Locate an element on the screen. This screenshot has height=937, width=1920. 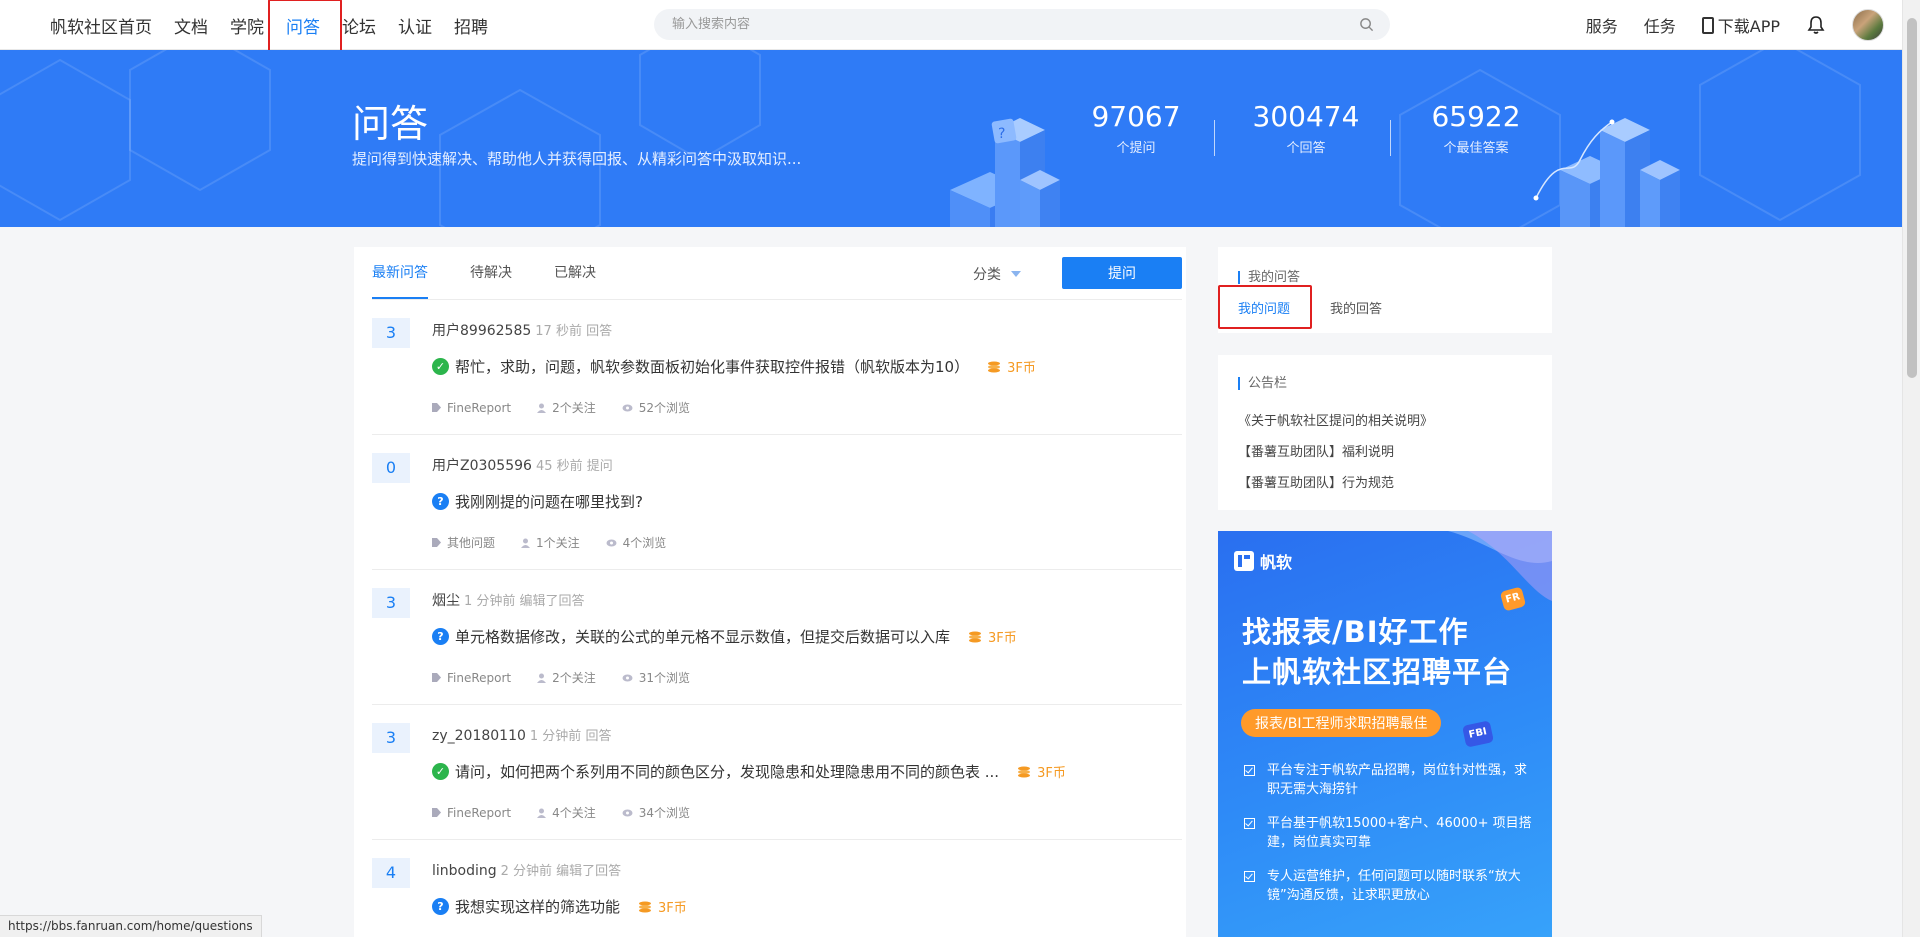
tab-latest: 最新问答 is located at coordinates (400, 273).